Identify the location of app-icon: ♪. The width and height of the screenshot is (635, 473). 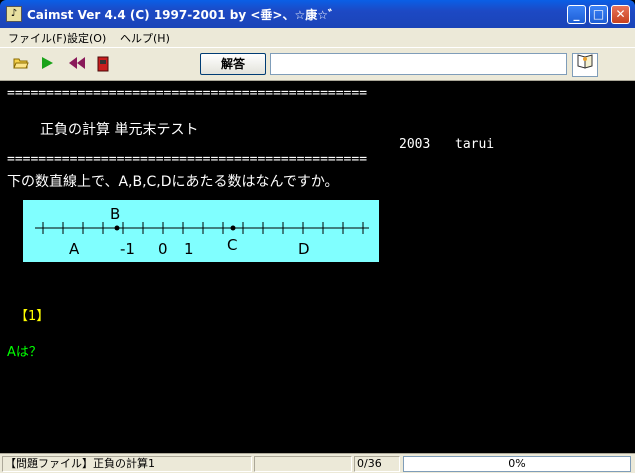
(14, 14).